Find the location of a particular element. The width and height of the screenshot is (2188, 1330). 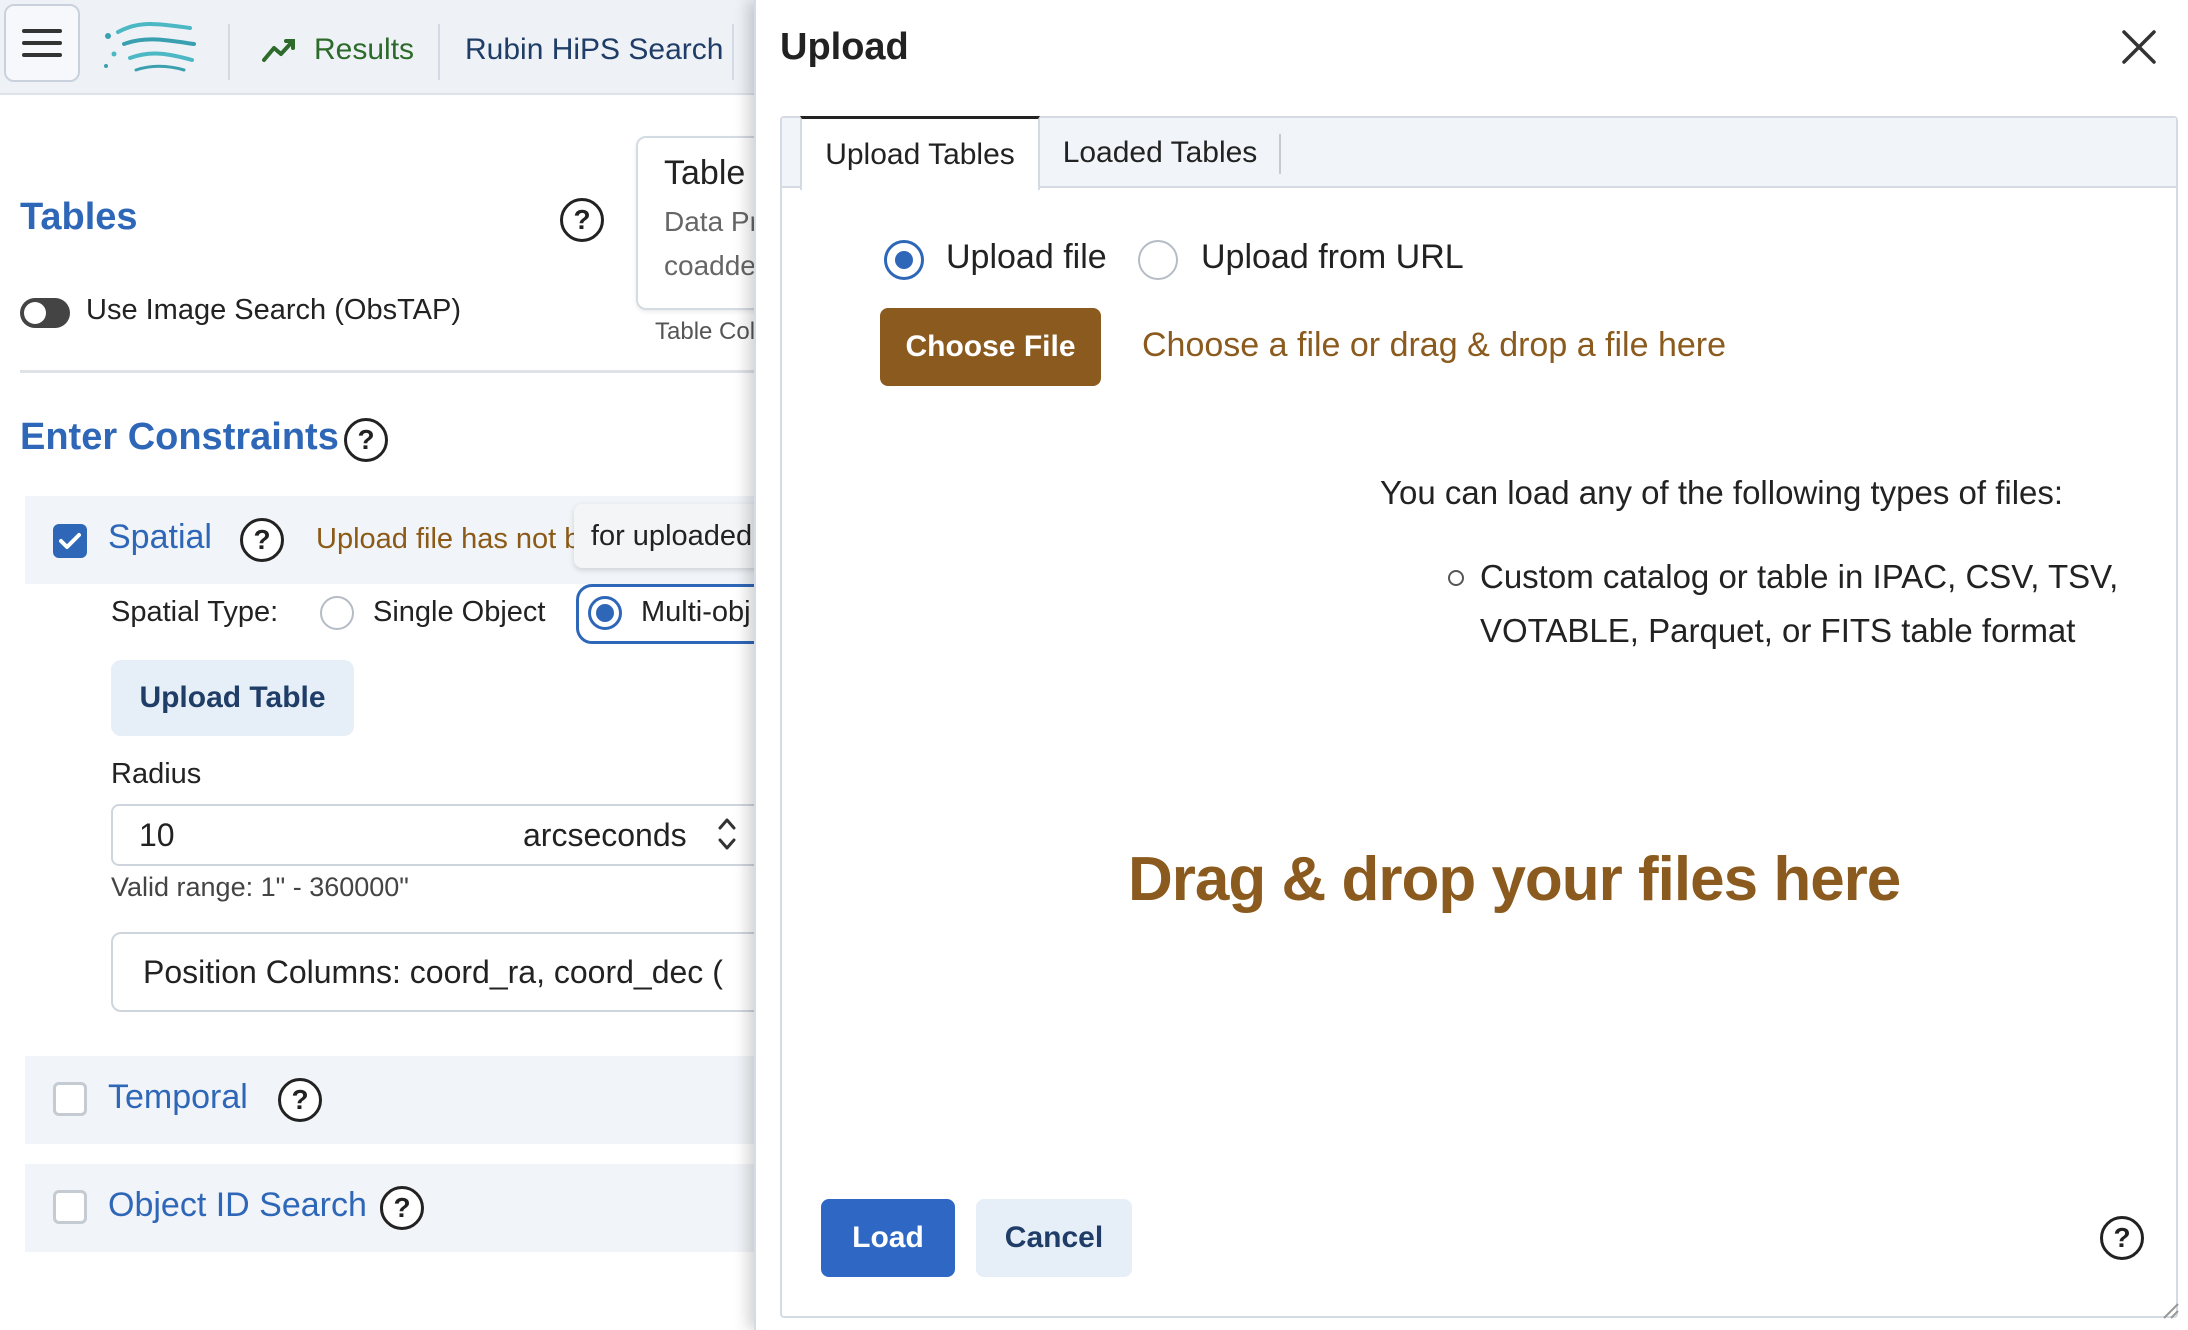

temporal-label: Temporal is located at coordinates (178, 1097).